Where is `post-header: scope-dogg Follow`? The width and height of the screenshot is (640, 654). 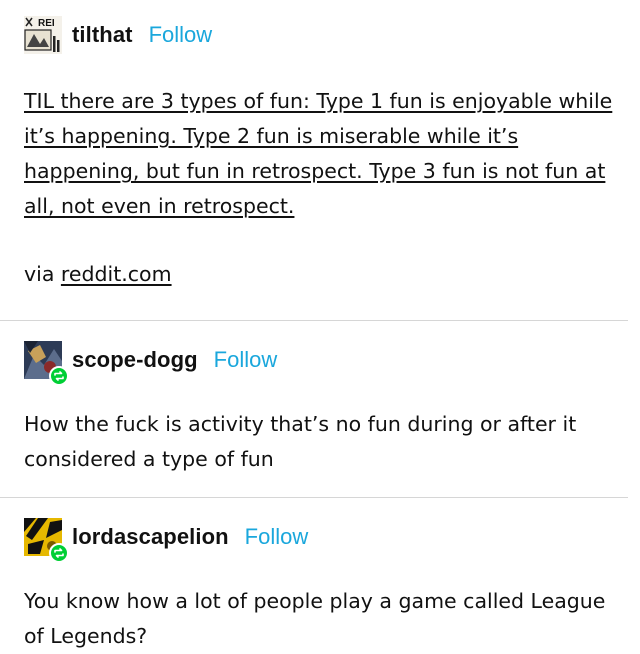
post-header: scope-dogg Follow is located at coordinates (322, 362).